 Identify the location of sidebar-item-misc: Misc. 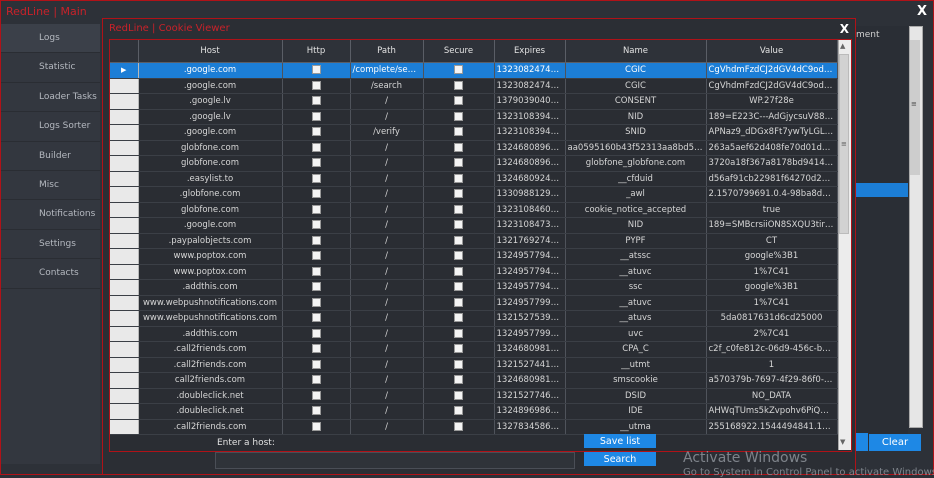
(50, 186).